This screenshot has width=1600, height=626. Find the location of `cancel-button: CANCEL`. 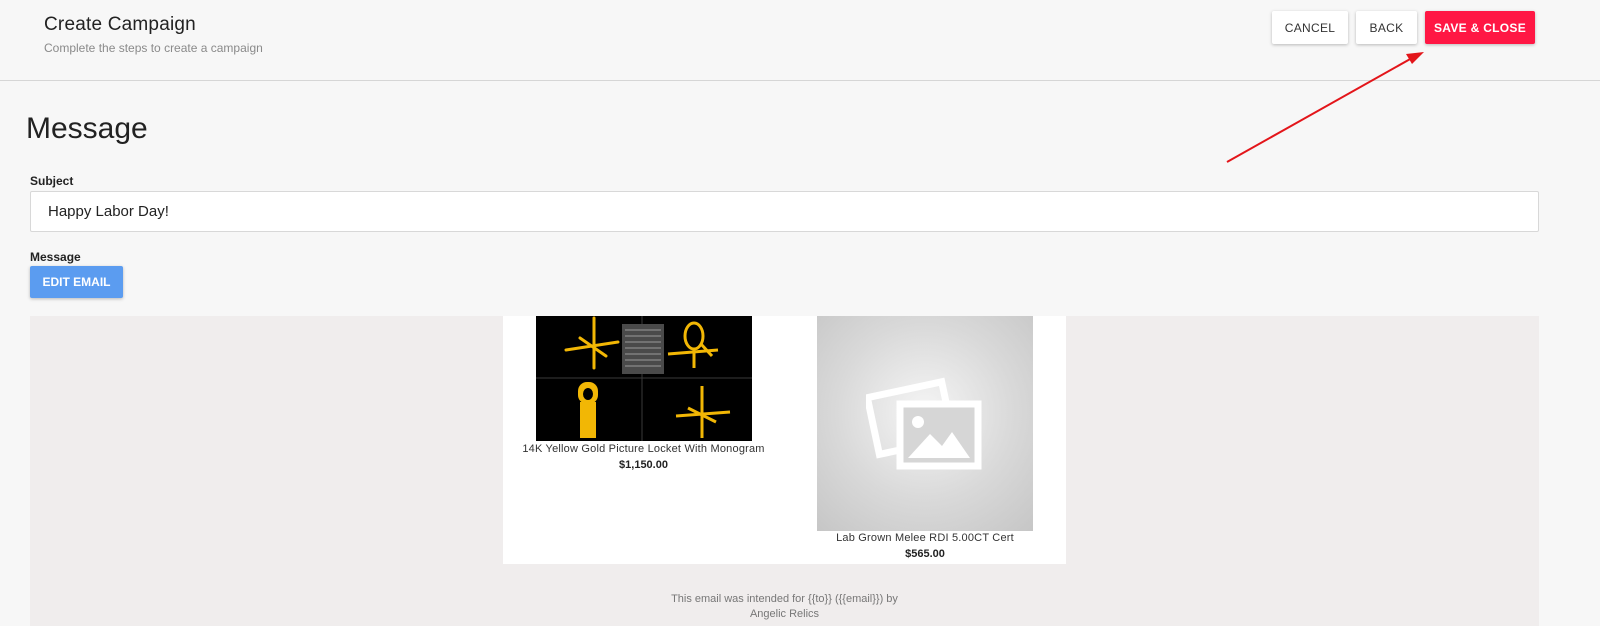

cancel-button: CANCEL is located at coordinates (1310, 27).